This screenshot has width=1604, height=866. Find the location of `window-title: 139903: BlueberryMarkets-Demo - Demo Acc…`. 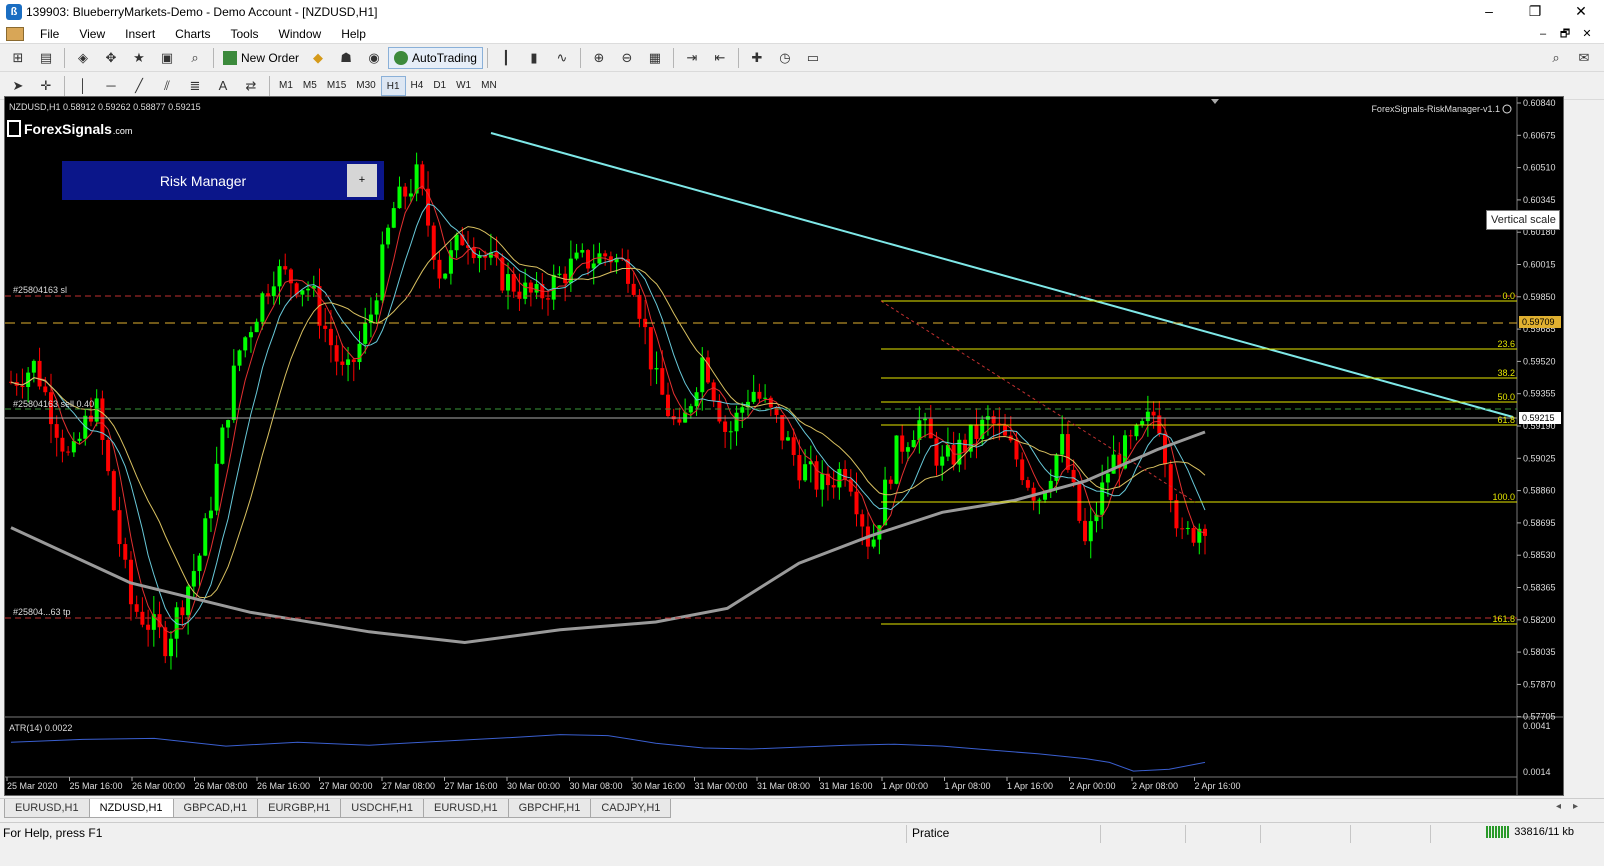

window-title: 139903: BlueberryMarkets-Demo - Demo Acc… is located at coordinates (202, 12).